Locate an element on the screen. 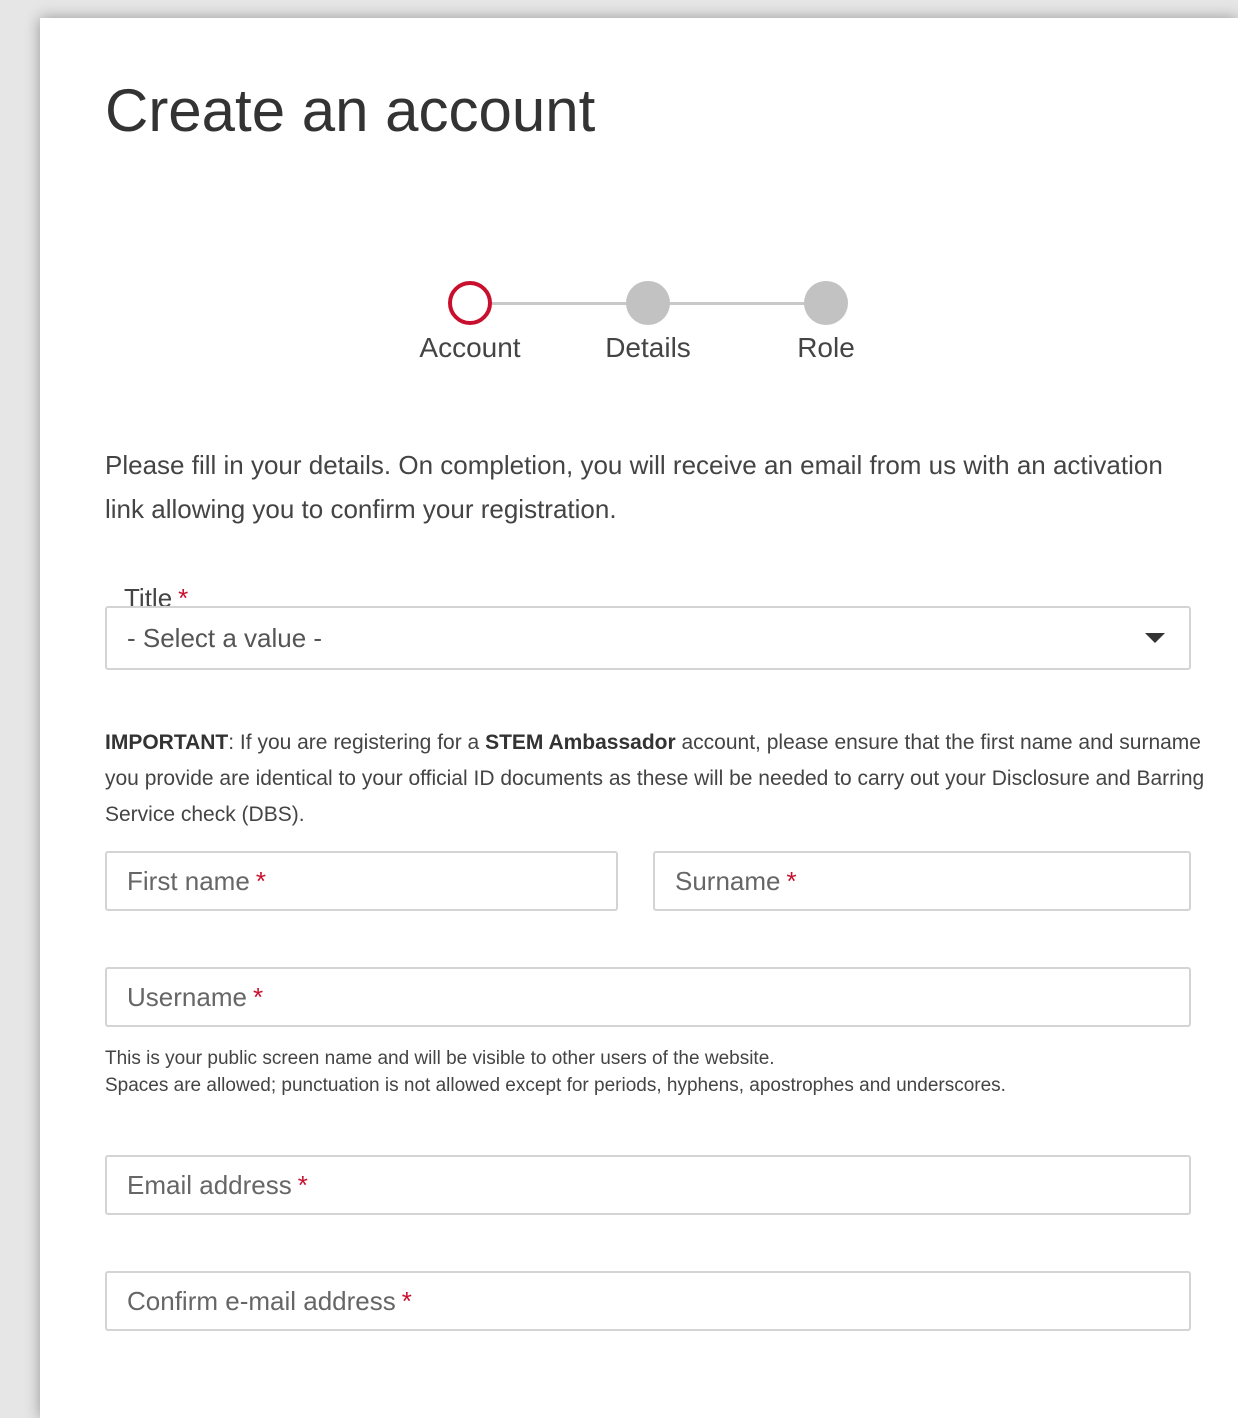 This screenshot has height=1418, width=1238. email-field: Email address * is located at coordinates (648, 1185).